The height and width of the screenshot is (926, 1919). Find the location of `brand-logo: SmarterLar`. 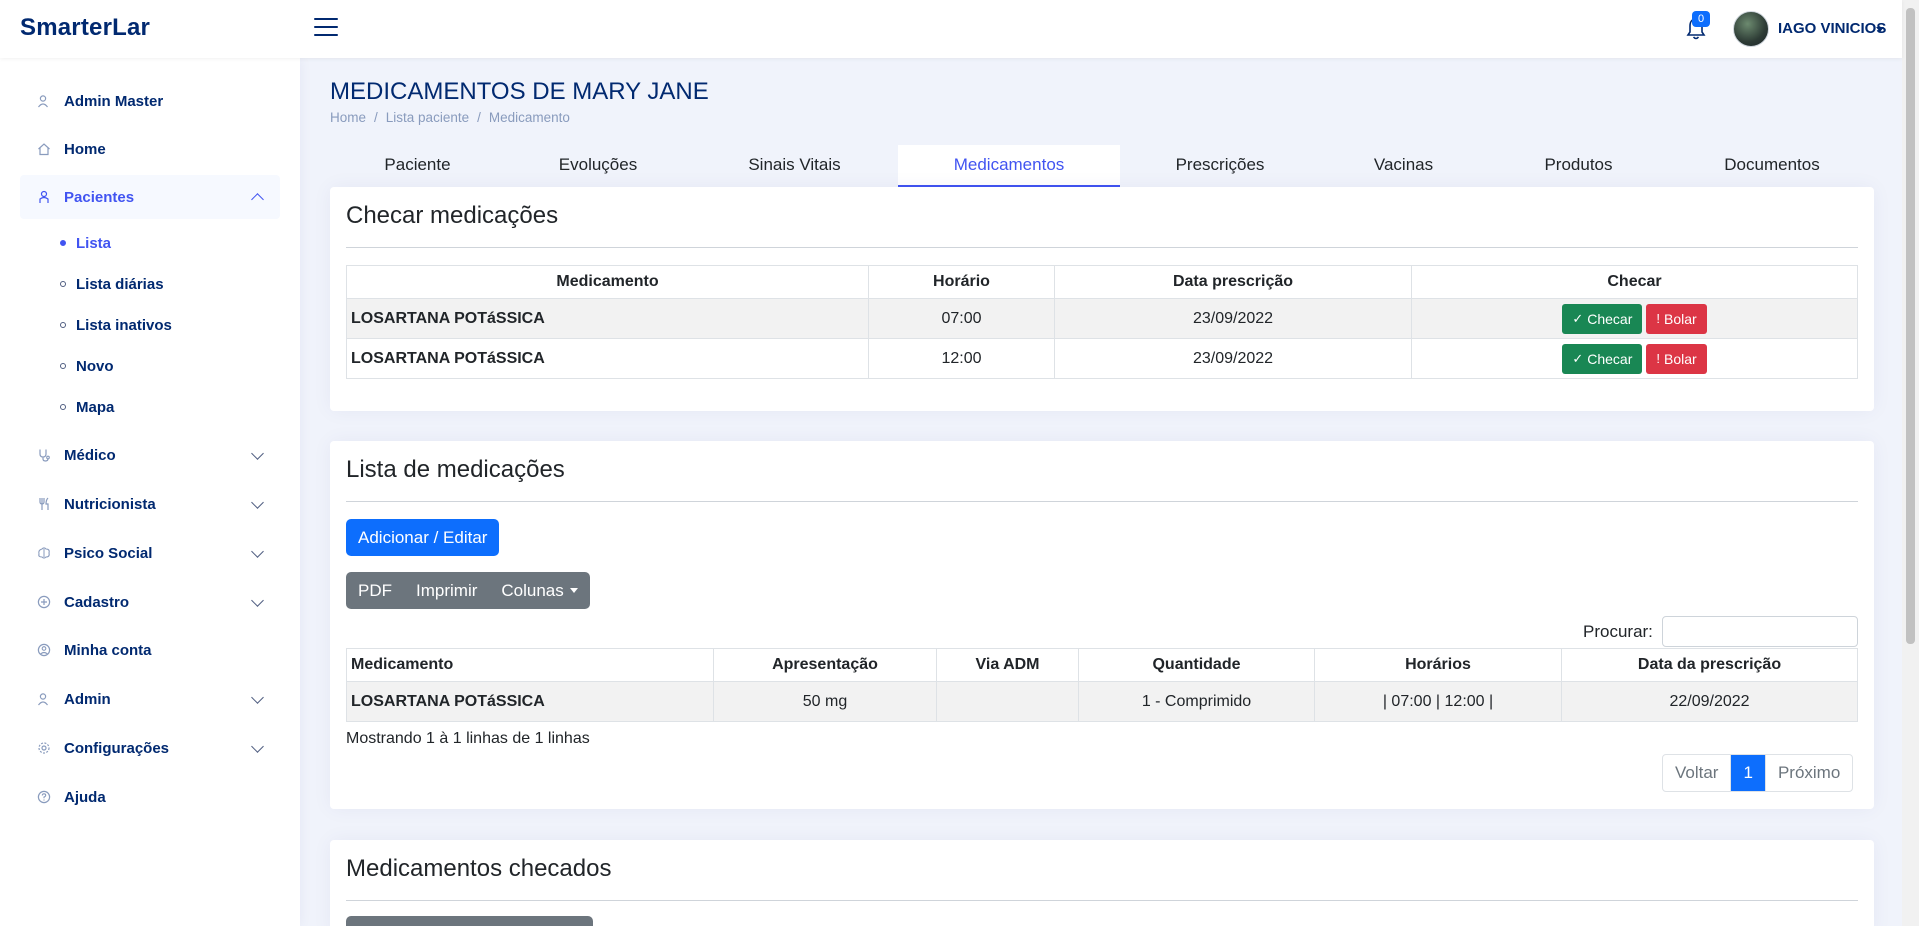

brand-logo: SmarterLar is located at coordinates (85, 28).